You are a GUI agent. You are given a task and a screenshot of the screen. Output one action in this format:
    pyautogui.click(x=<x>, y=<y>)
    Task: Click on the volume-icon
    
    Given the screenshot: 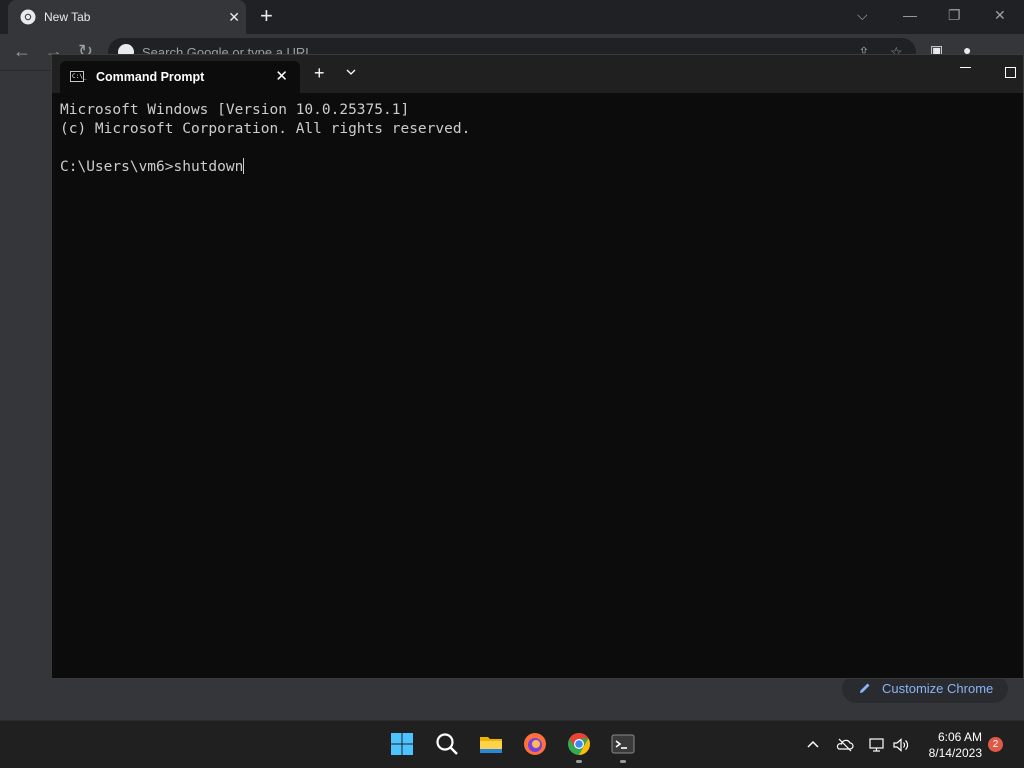 What is the action you would take?
    pyautogui.click(x=901, y=745)
    